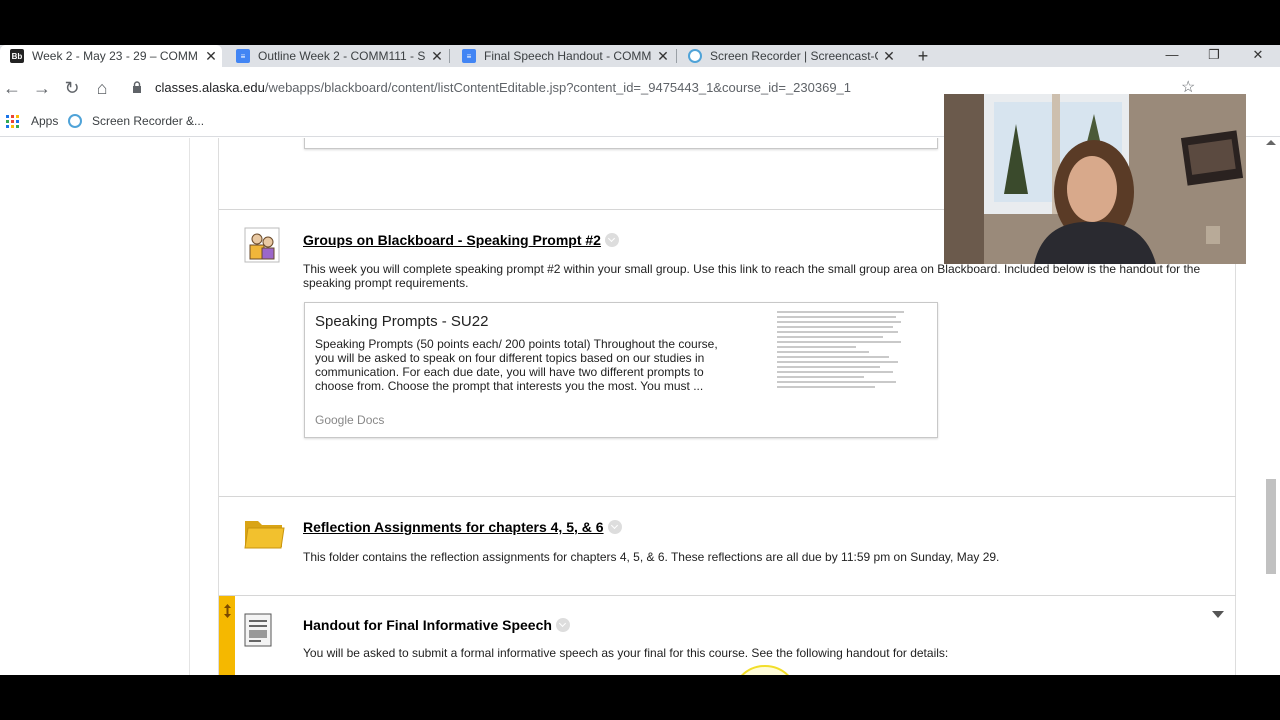 The width and height of the screenshot is (1280, 720). What do you see at coordinates (1214, 56) in the screenshot?
I see `maximize-button: ❐` at bounding box center [1214, 56].